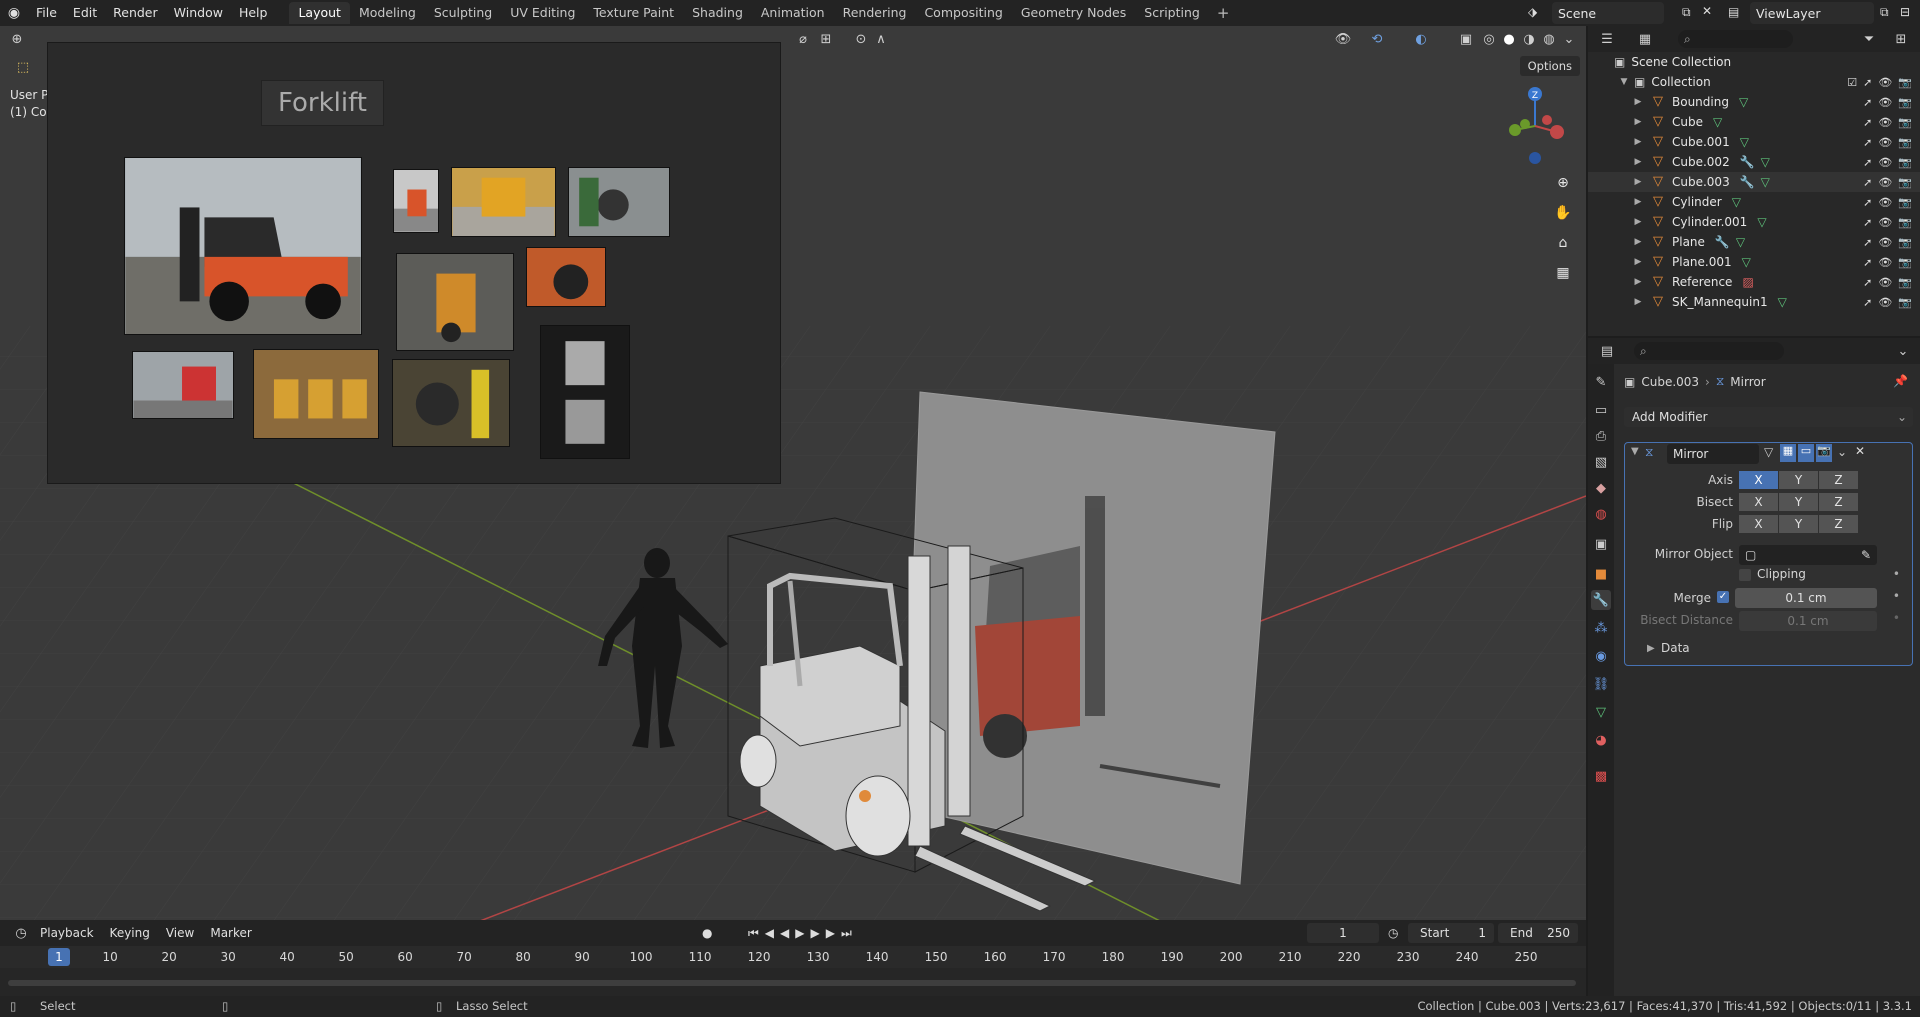 This screenshot has height=1017, width=1920. What do you see at coordinates (1451, 933) in the screenshot?
I see `start-frame-field: Start 1` at bounding box center [1451, 933].